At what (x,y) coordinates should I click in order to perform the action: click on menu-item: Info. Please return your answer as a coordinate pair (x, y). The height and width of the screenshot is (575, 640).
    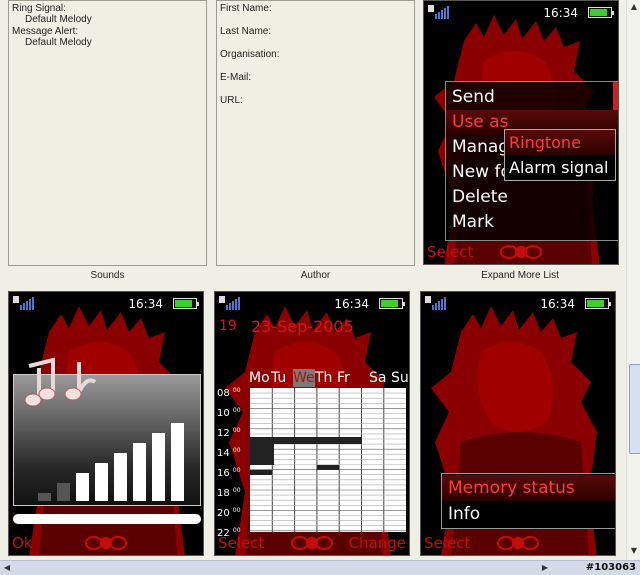
    Looking at the image, I should click on (528, 514).